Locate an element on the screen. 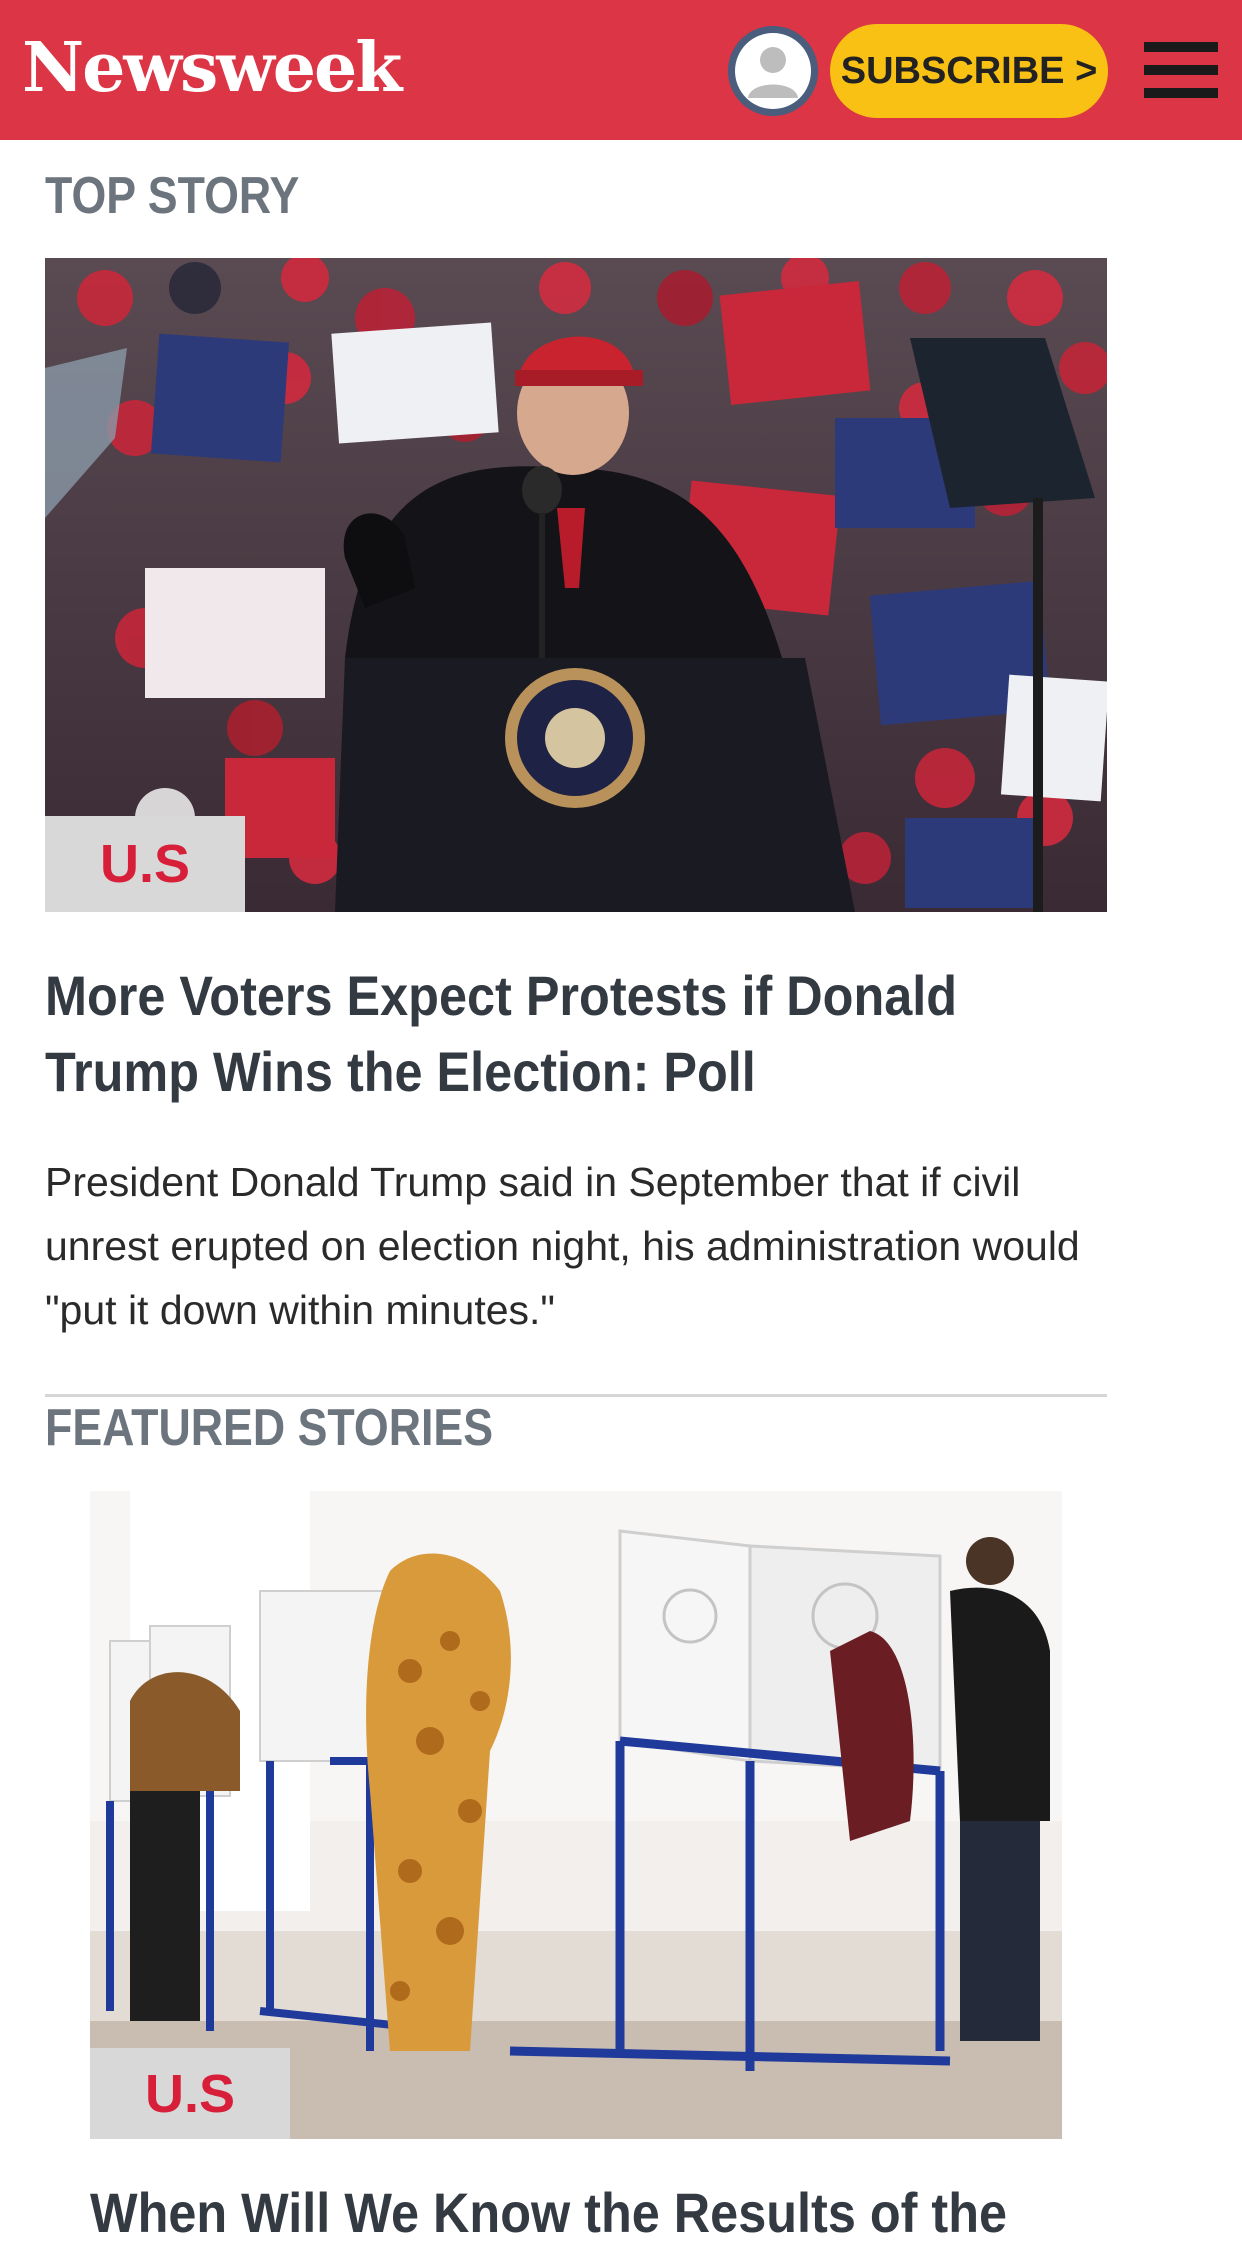 This screenshot has height=2245, width=1242. newsweek-logo: Newsweek is located at coordinates (212, 68).